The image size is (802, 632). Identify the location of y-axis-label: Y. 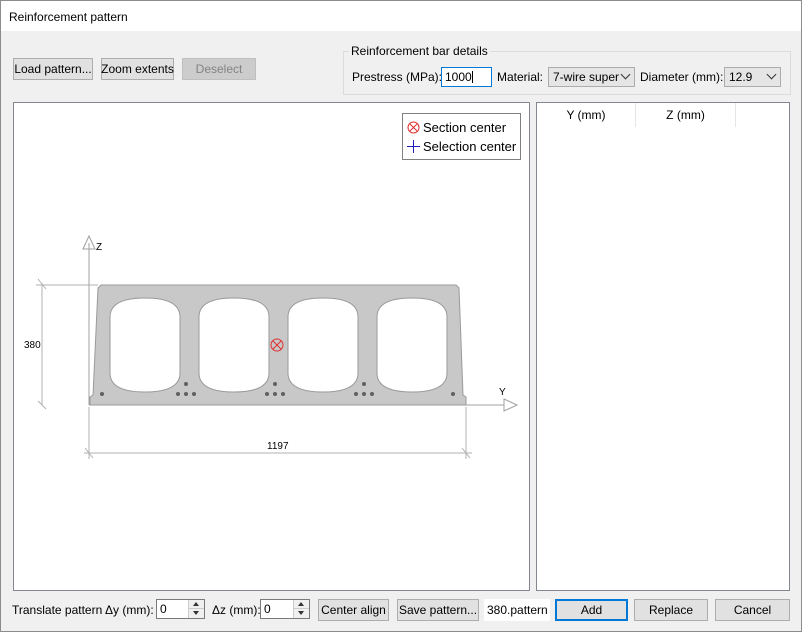
(502, 392).